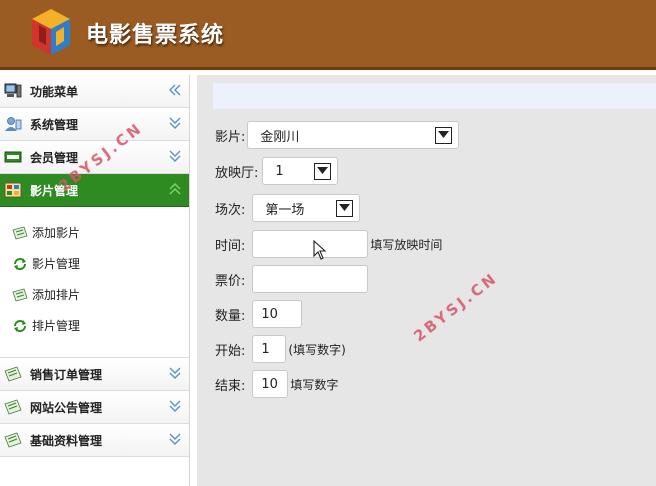 The height and width of the screenshot is (486, 656). I want to click on movies-submenu: 添加影片 影片管理 添加排片 排片管理, so click(94, 282).